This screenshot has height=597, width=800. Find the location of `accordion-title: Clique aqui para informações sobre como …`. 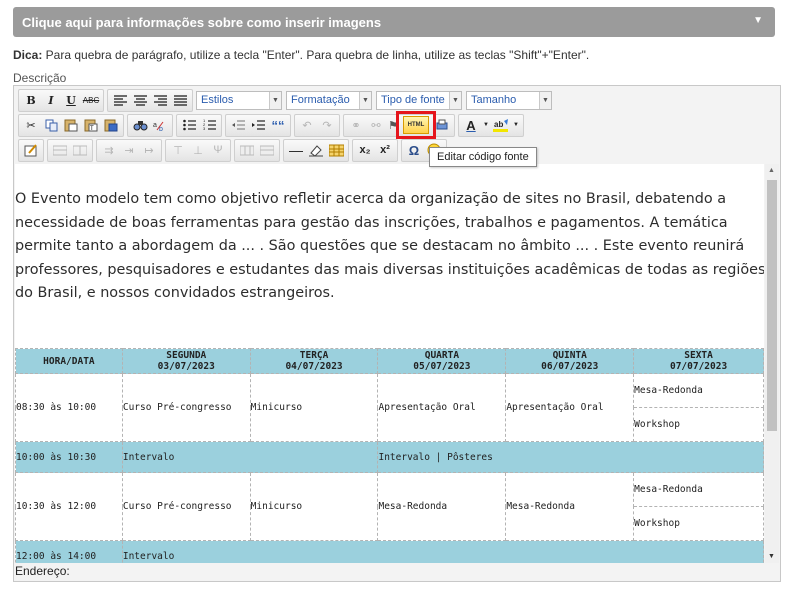

accordion-title: Clique aqui para informações sobre como … is located at coordinates (202, 22).